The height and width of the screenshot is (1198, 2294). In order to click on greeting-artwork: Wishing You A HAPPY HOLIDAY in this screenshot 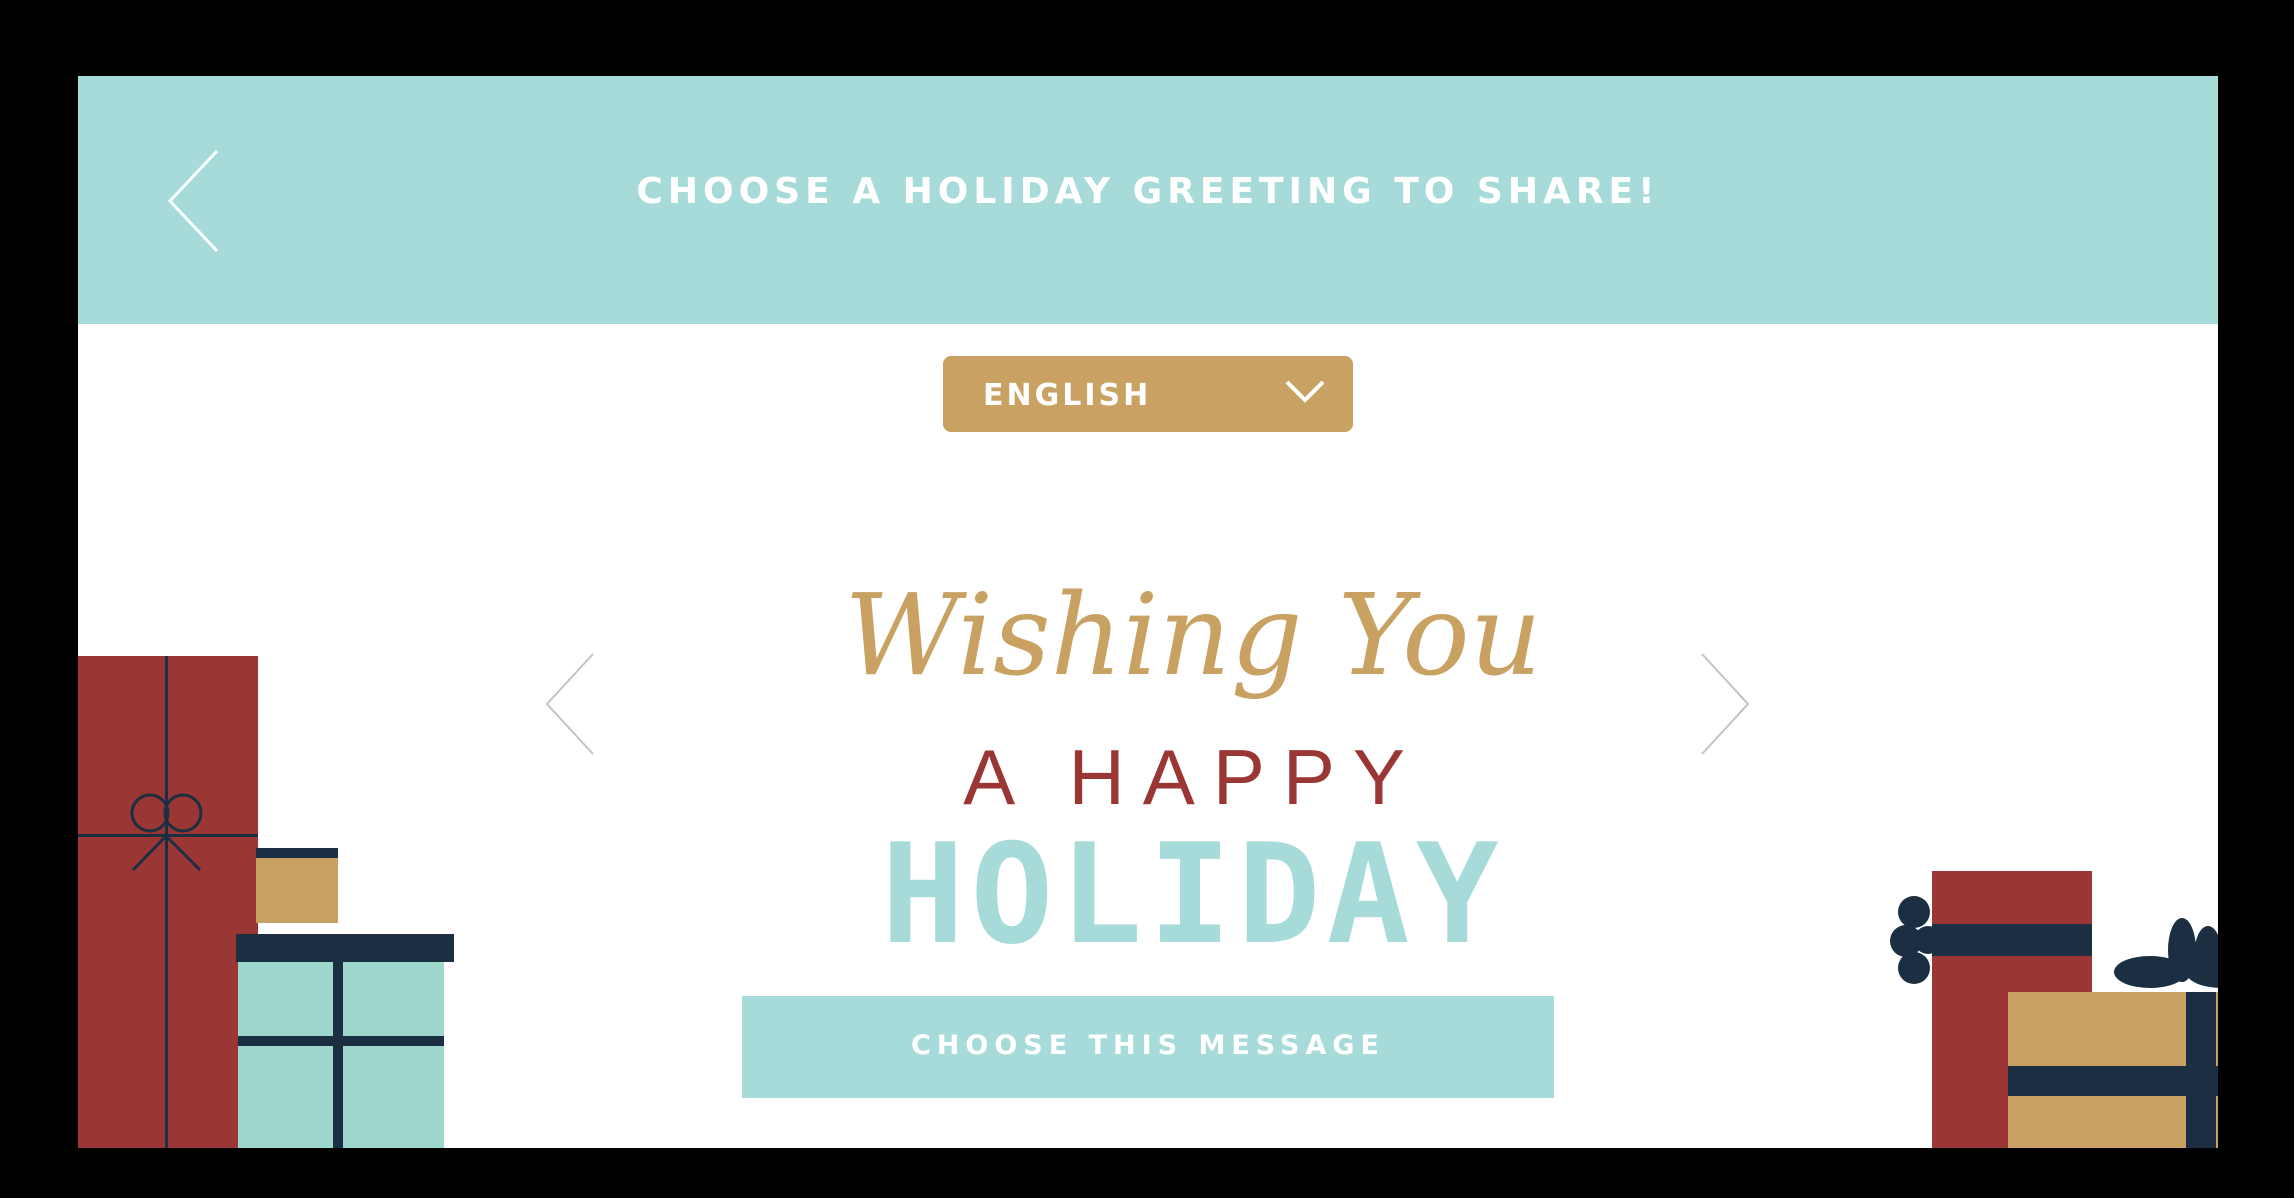, I will do `click(1193, 773)`.